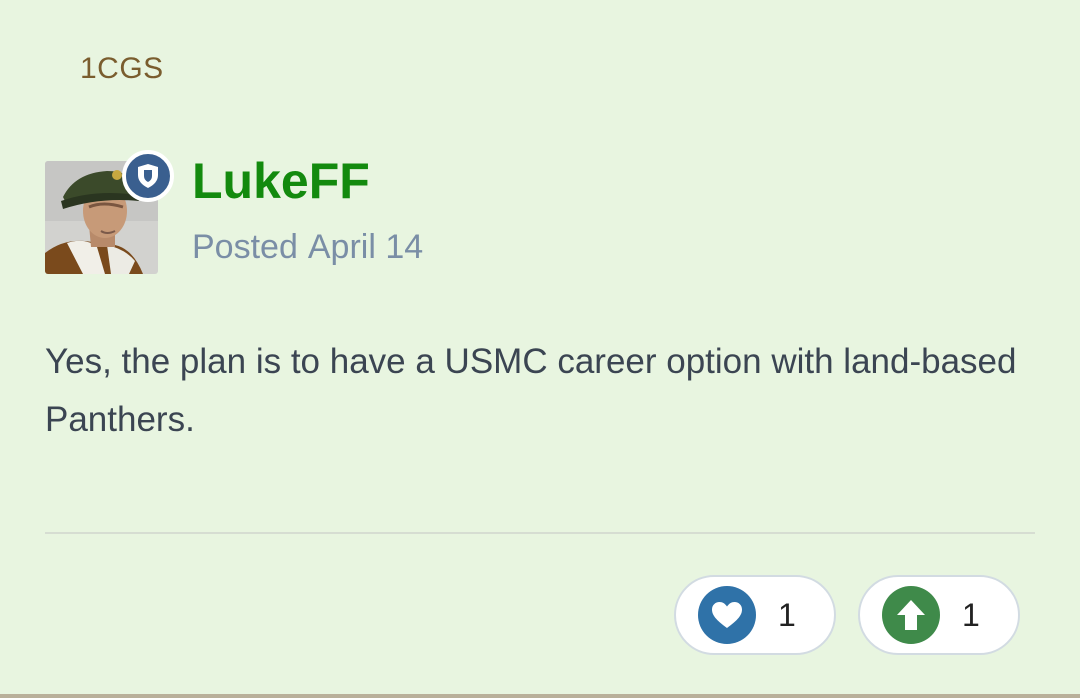 This screenshot has height=698, width=1080. What do you see at coordinates (245, 247) in the screenshot?
I see `posted-label: Posted` at bounding box center [245, 247].